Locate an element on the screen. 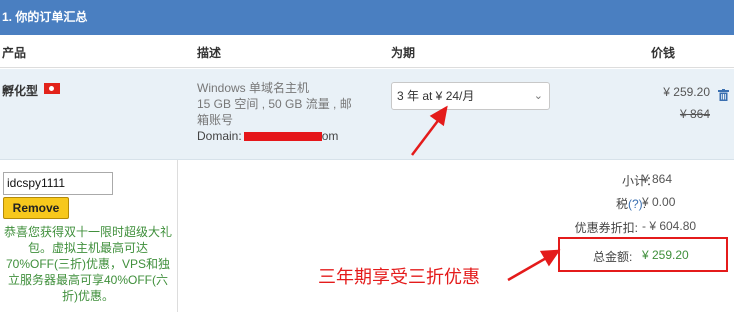 The image size is (734, 312). item-price: ¥ 259.20 is located at coordinates (686, 92).